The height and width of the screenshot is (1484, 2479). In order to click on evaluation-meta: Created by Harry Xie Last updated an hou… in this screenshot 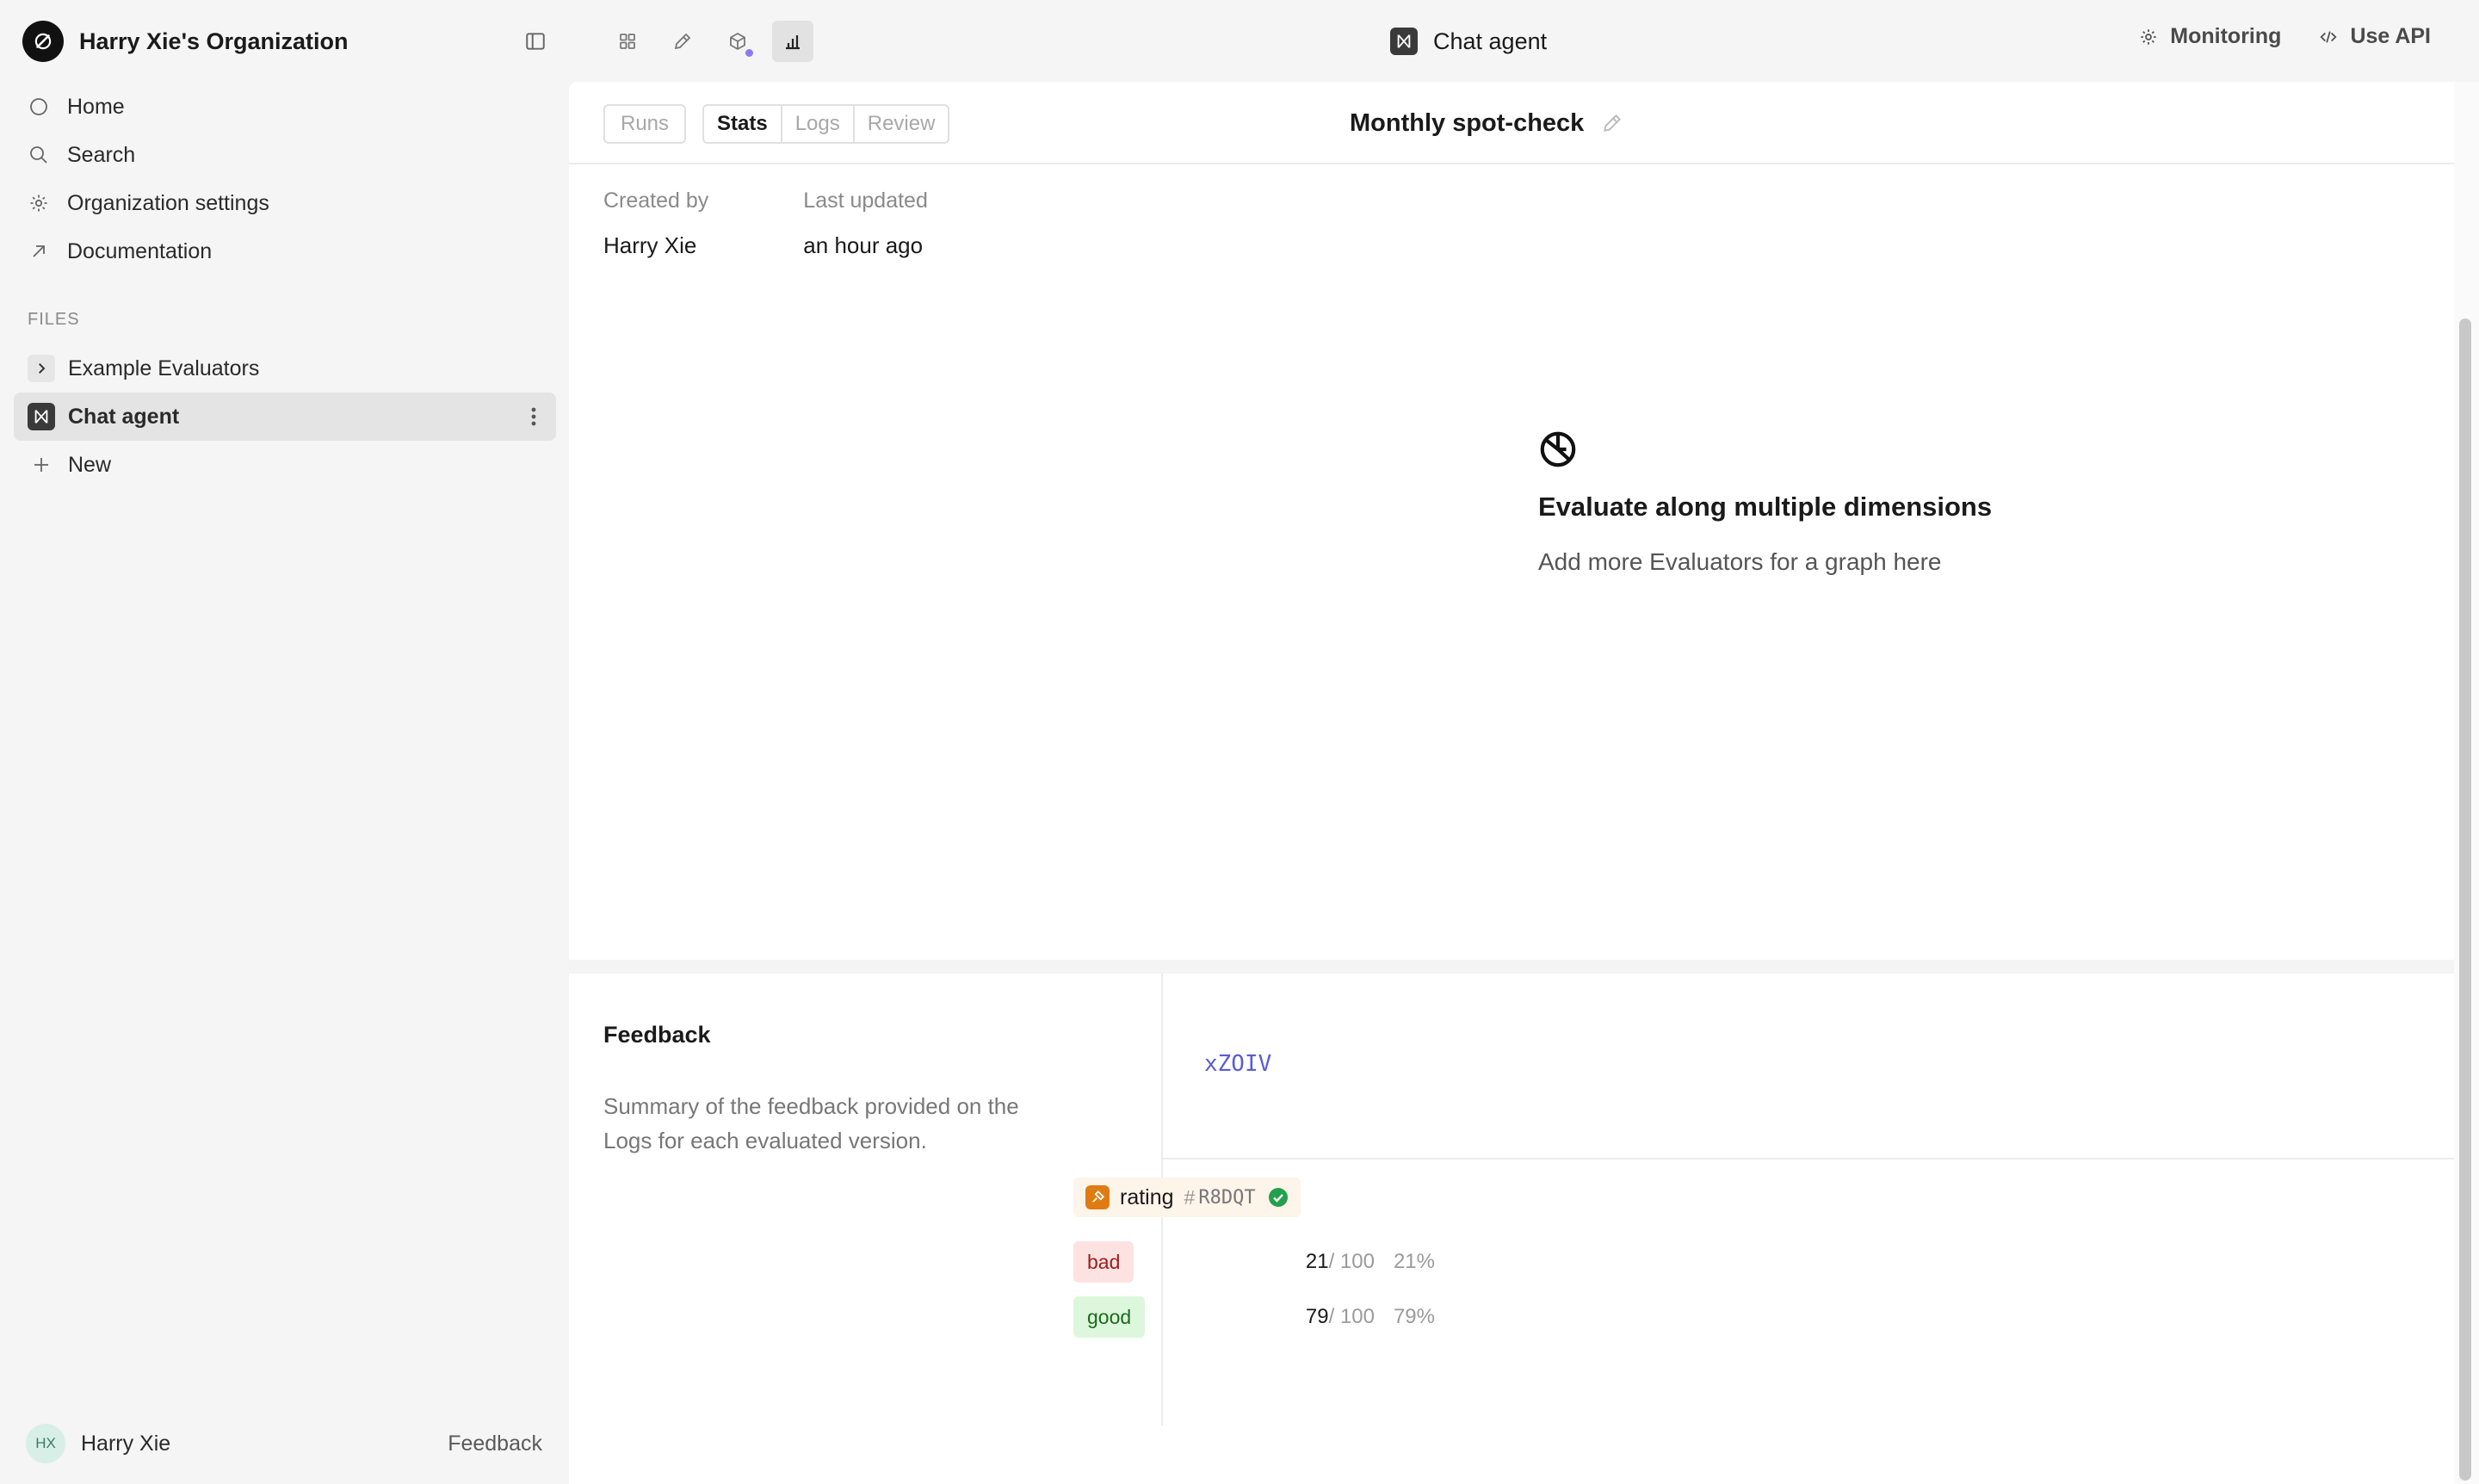, I will do `click(765, 224)`.